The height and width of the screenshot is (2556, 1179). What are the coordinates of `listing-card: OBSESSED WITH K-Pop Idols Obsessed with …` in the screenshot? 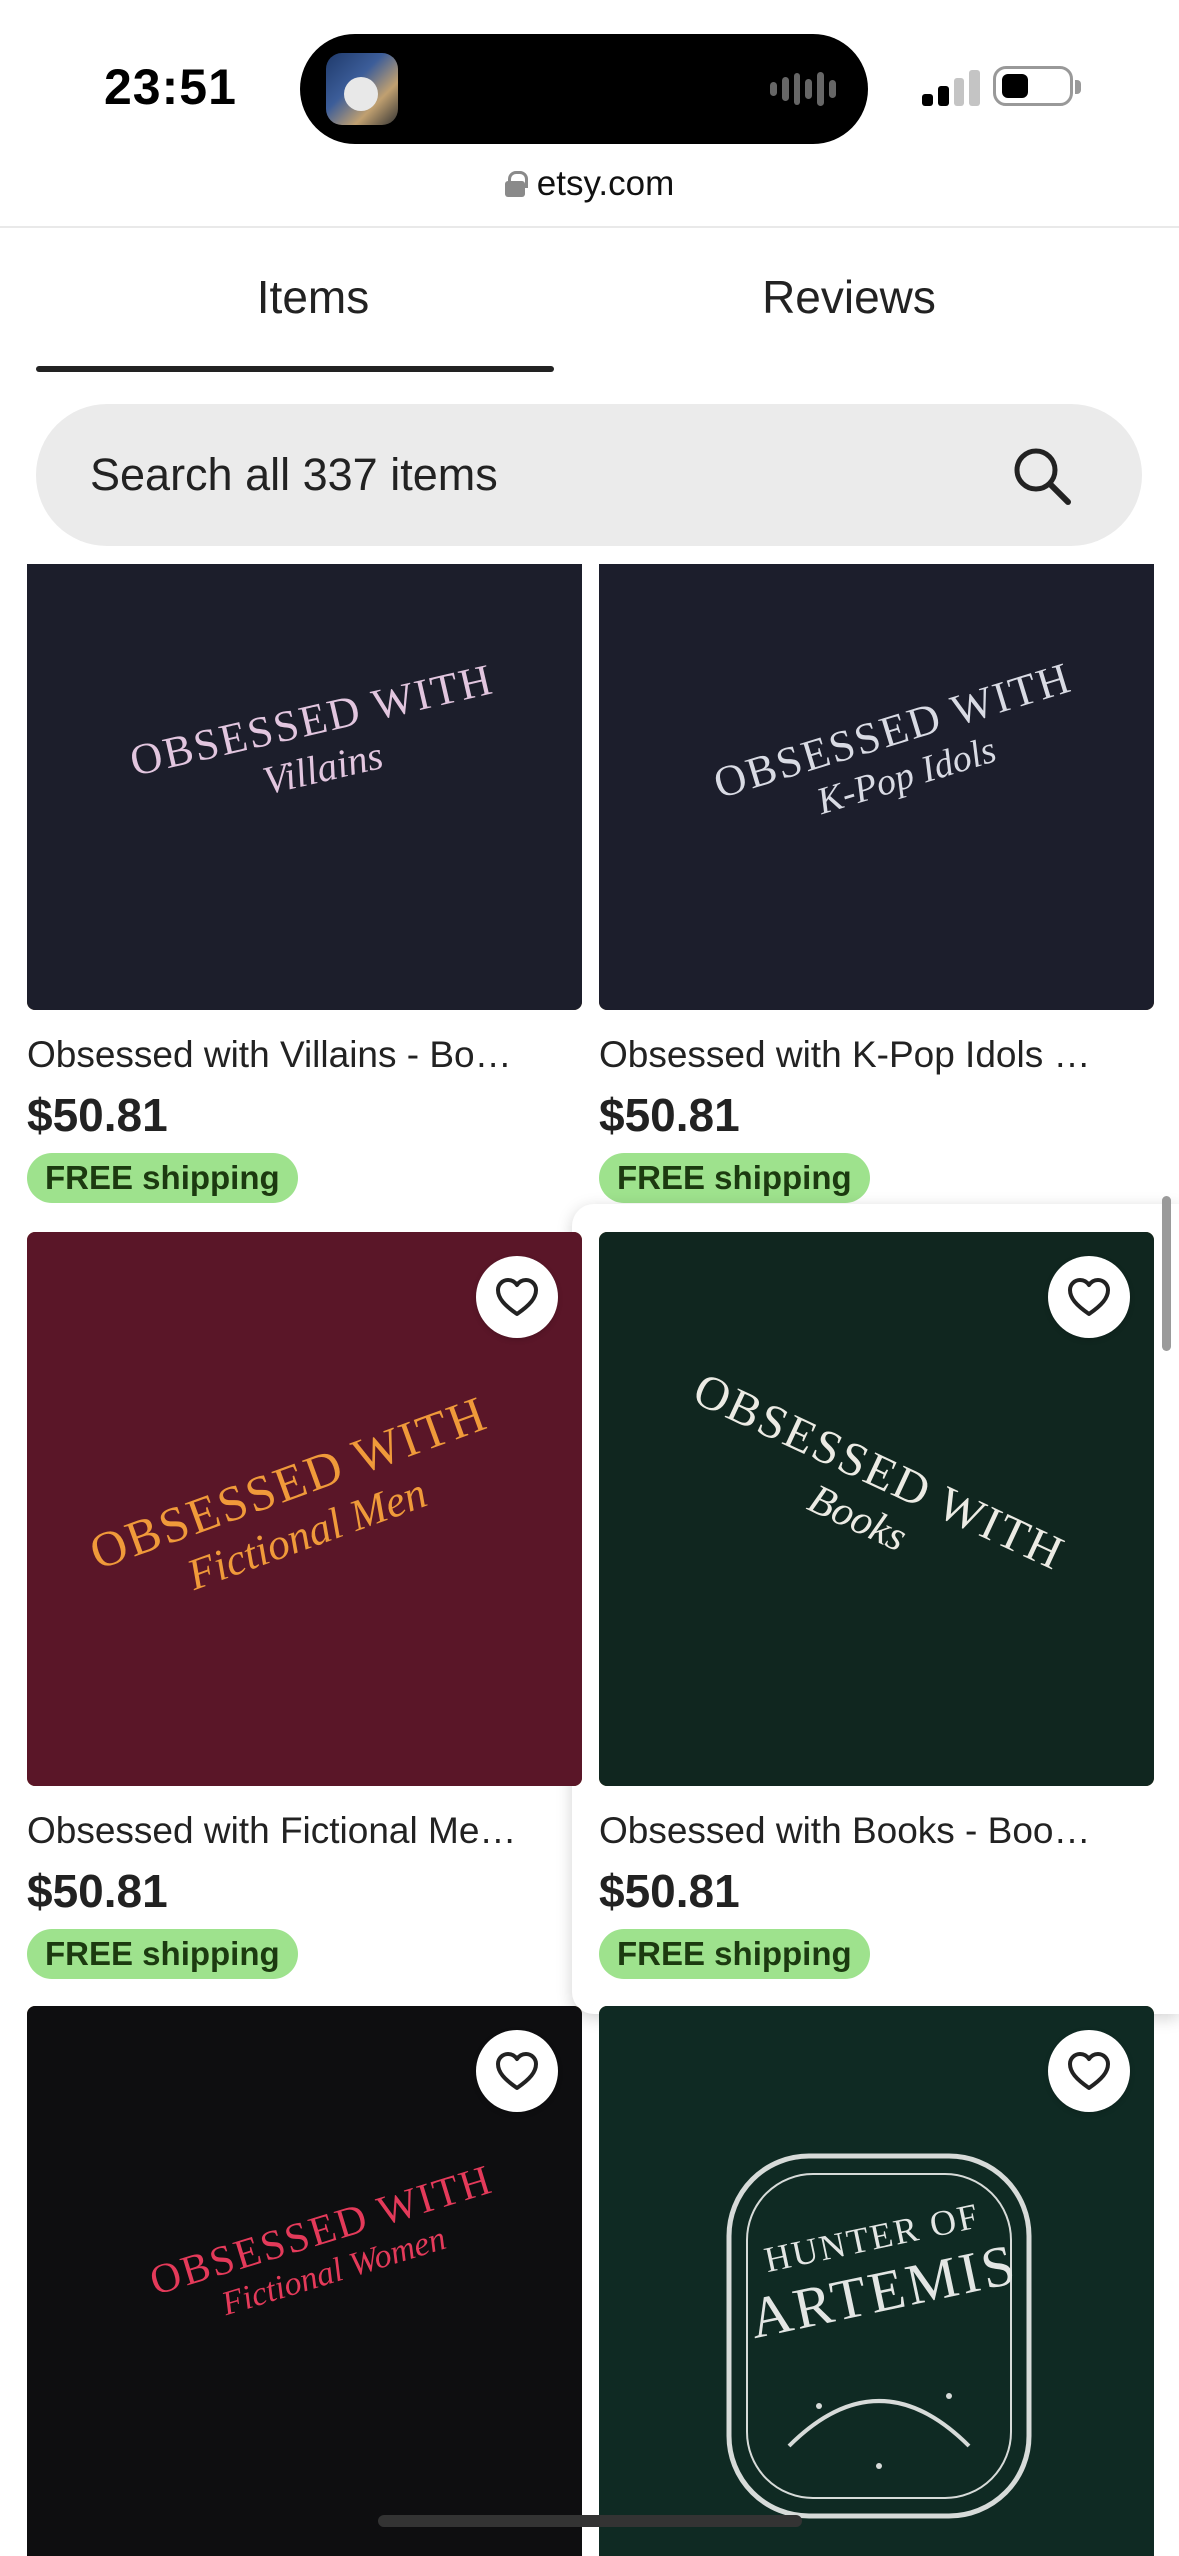 It's located at (876, 883).